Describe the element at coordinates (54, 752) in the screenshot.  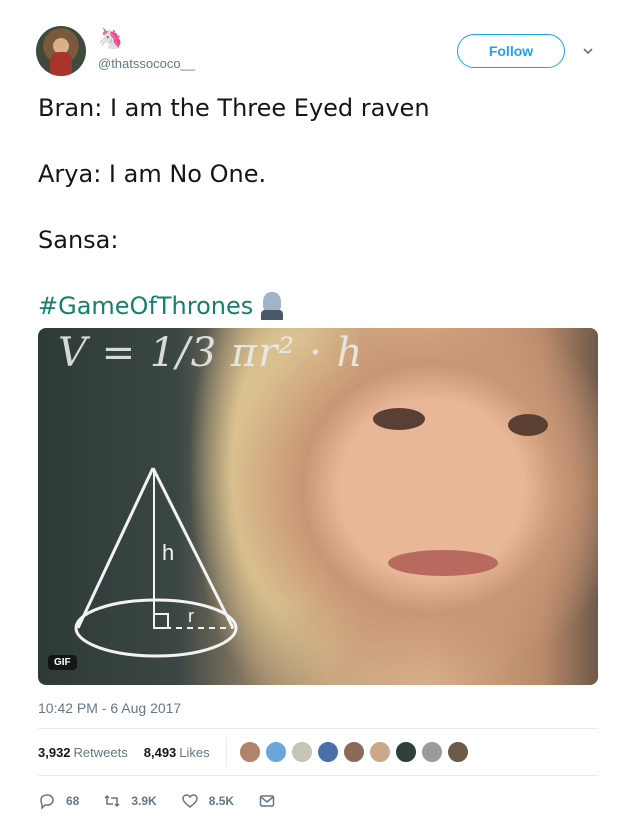
I see `retweets-count: 3,932` at that location.